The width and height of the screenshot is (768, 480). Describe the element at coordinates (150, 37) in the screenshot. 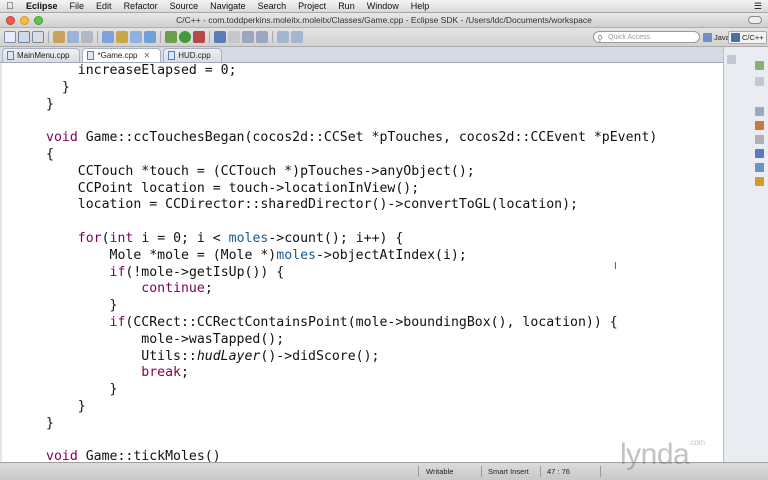

I see `new-project-icon` at that location.